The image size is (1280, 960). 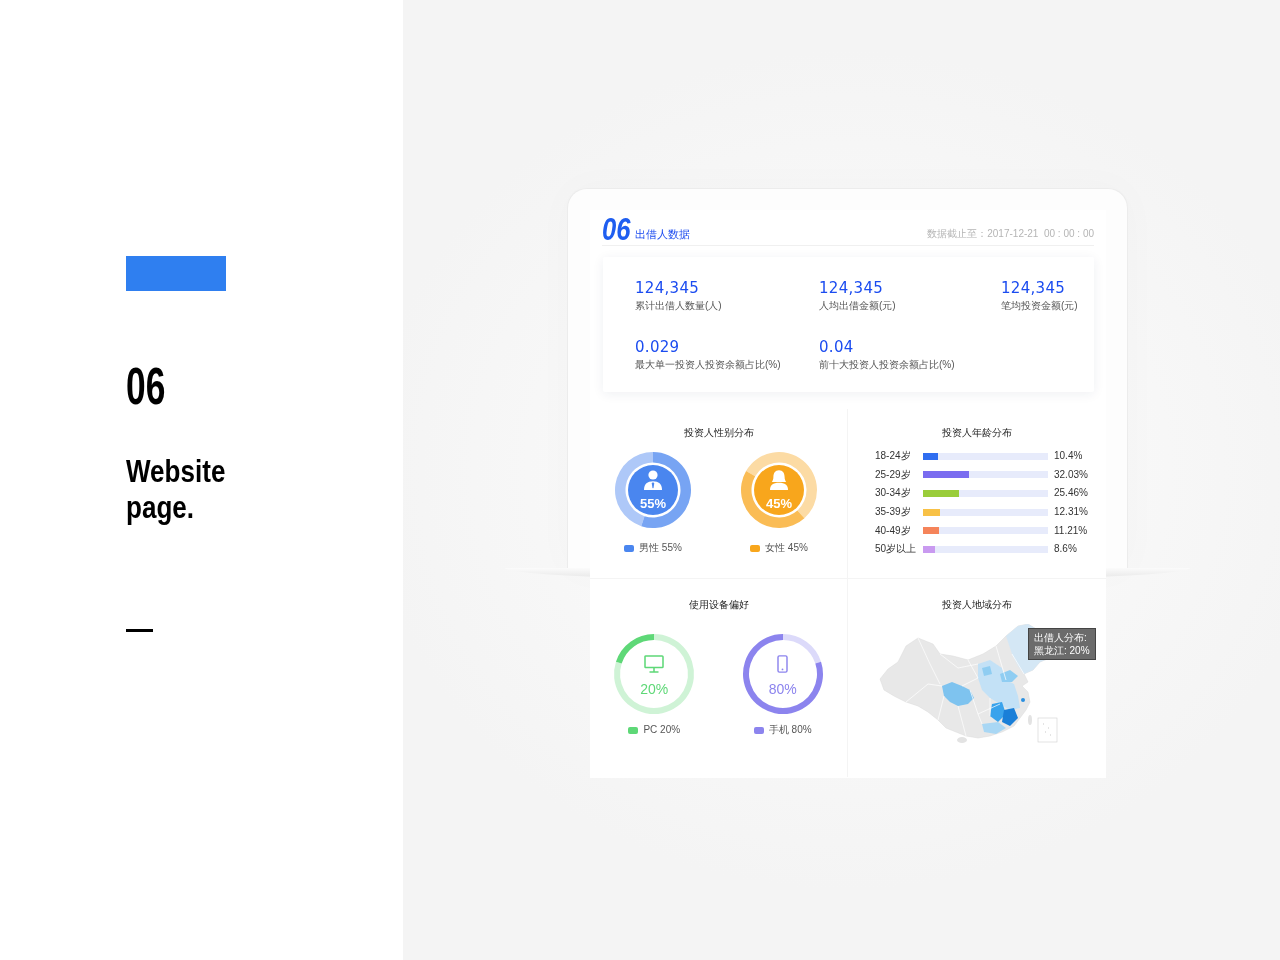 What do you see at coordinates (660, 548) in the screenshot?
I see `legend-label: 男性 55%` at bounding box center [660, 548].